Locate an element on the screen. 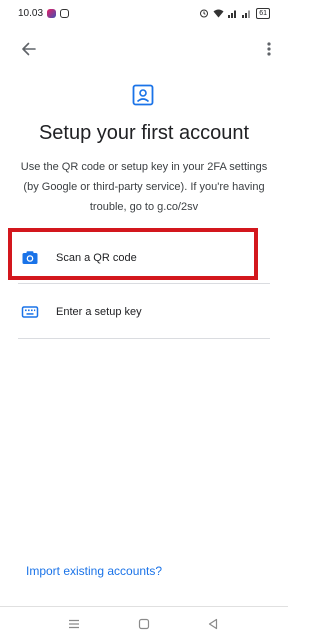 This screenshot has height=640, width=320. notification-app-icon is located at coordinates (52, 13).